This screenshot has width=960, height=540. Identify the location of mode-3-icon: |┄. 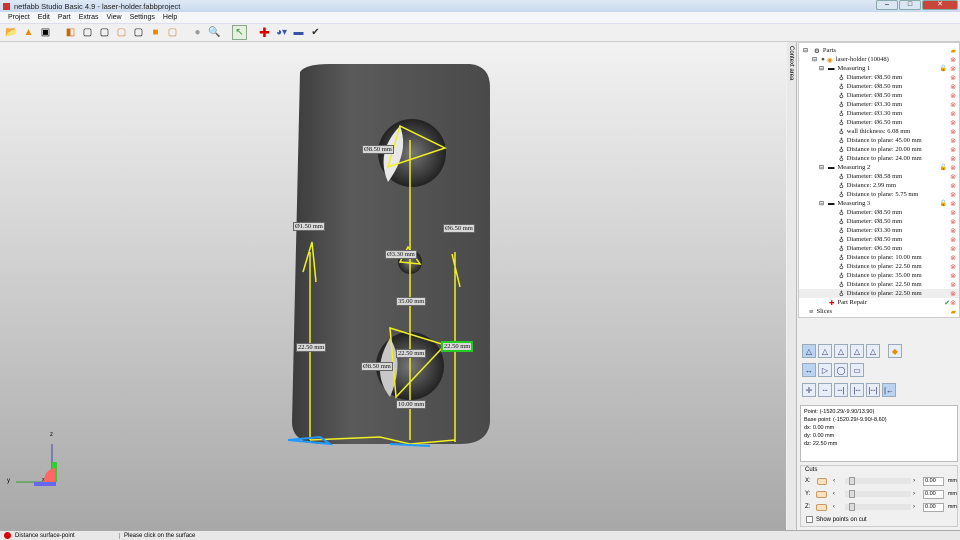
(857, 390).